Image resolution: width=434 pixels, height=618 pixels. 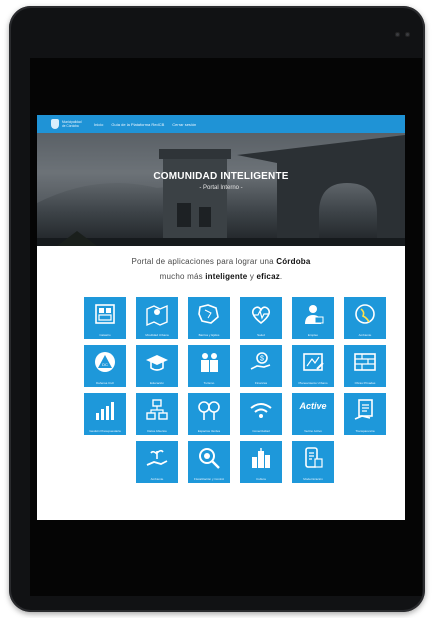 I want to click on building-blocks-icon, so click(x=105, y=314).